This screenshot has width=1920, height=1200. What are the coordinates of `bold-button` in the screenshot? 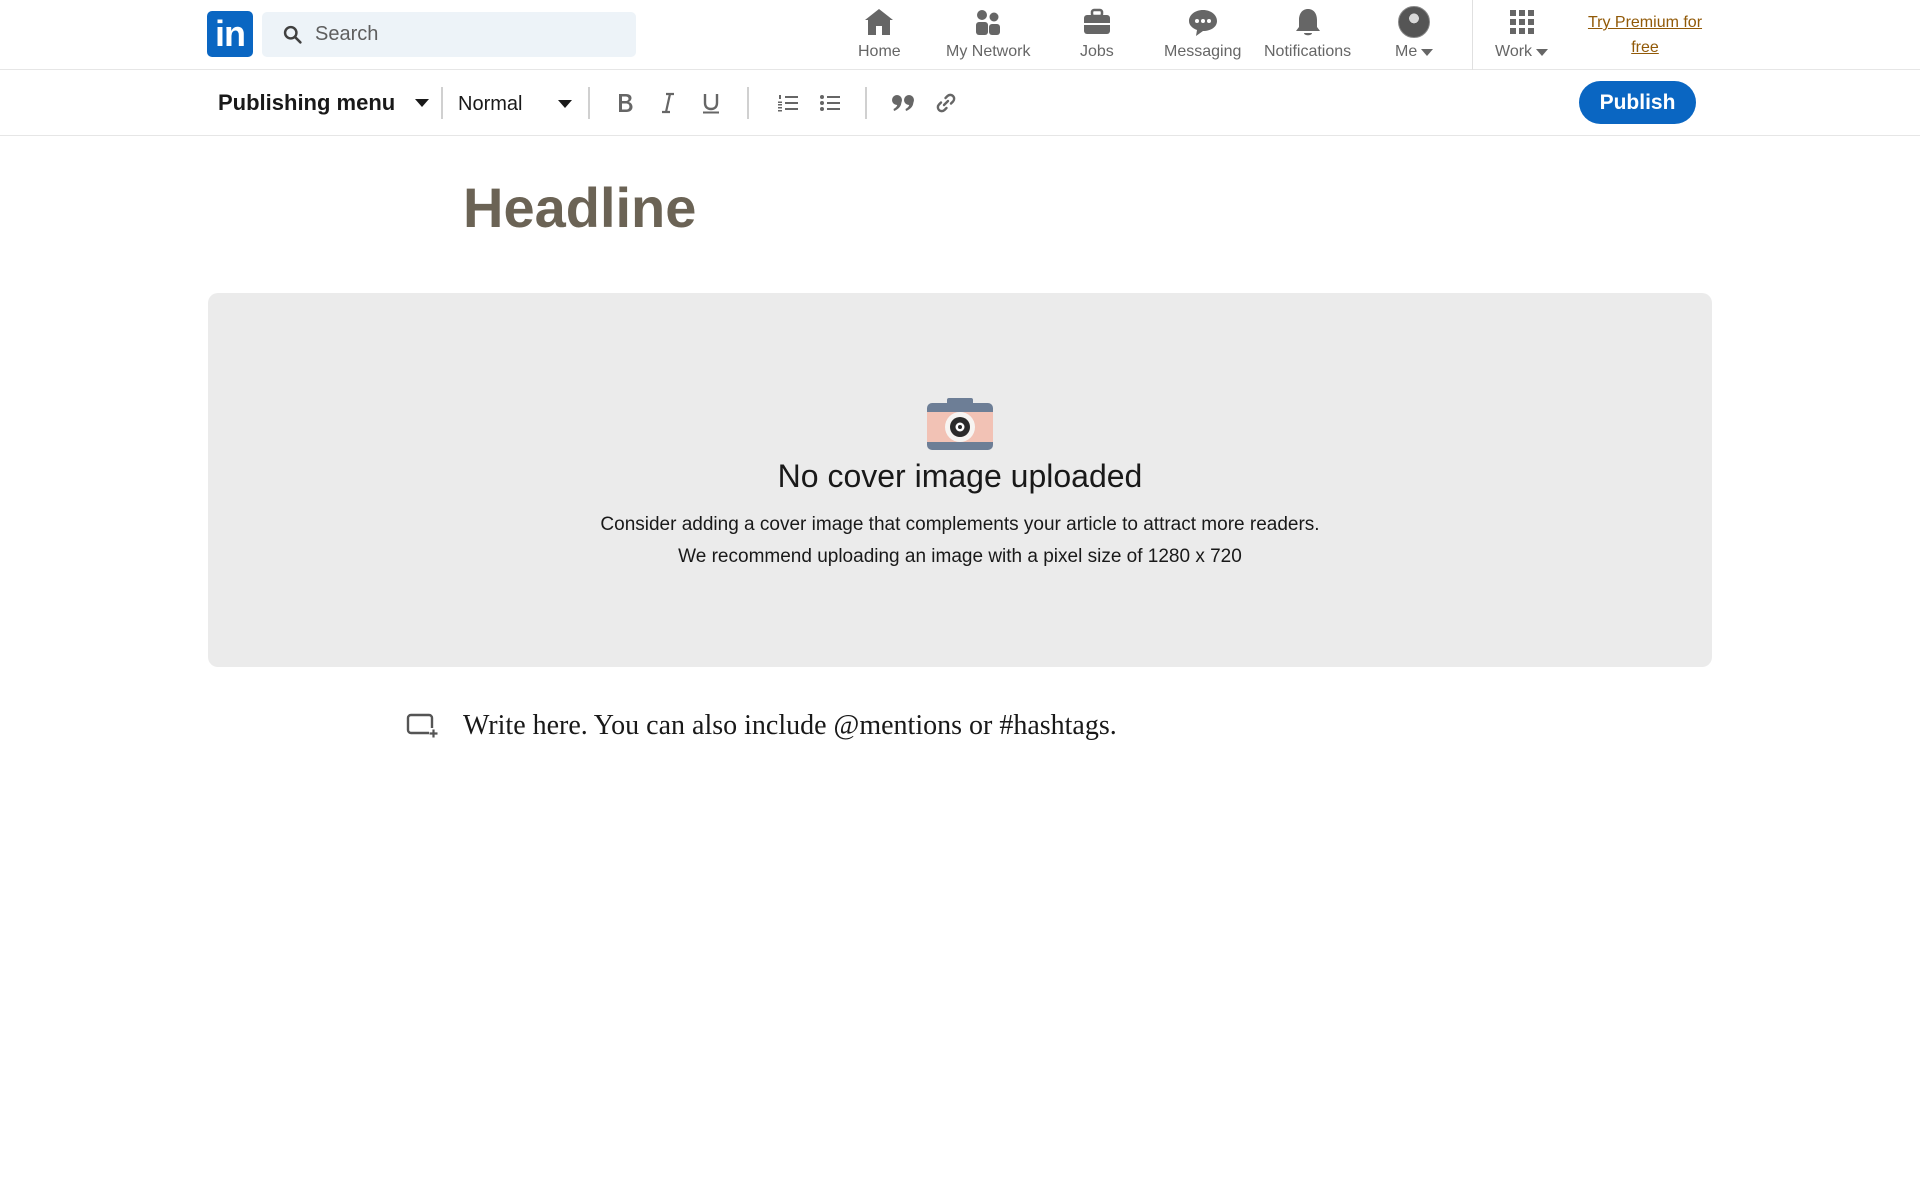 It's located at (625, 103).